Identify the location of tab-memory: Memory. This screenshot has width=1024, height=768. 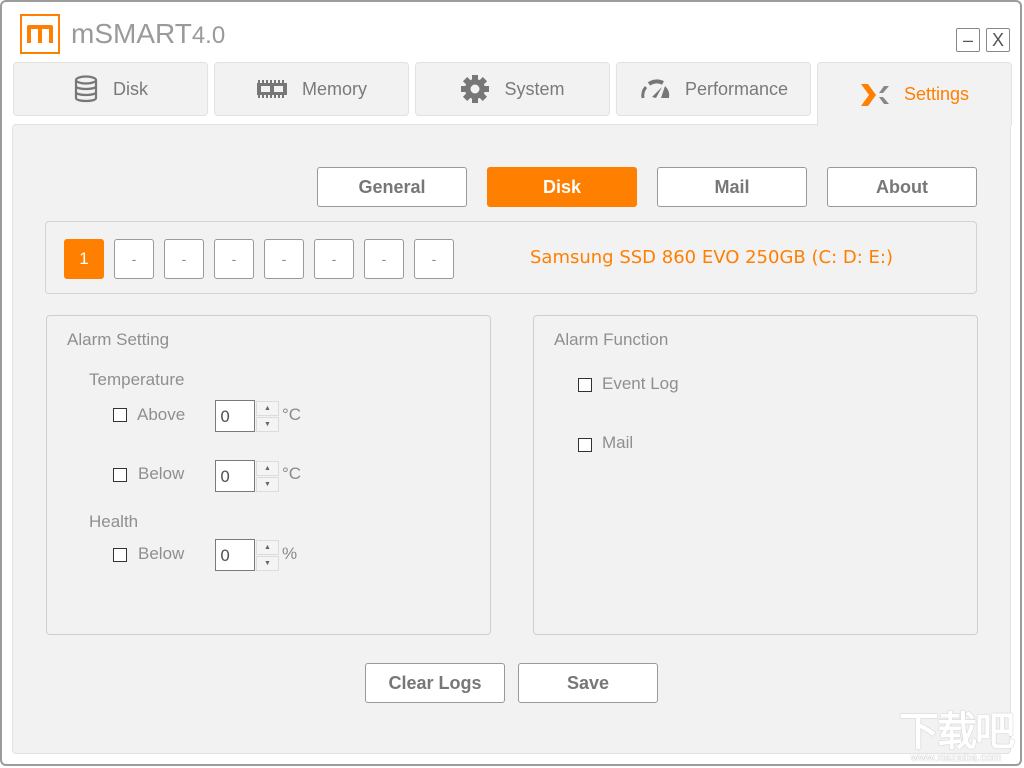
(311, 89).